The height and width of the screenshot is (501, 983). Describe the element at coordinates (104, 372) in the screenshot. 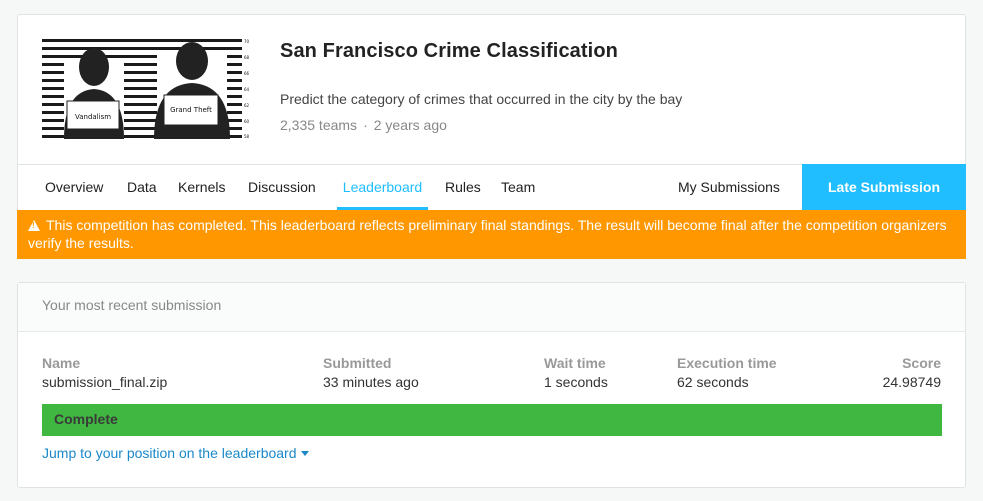

I see `submission-name-column: Name submission_final.zip` at that location.